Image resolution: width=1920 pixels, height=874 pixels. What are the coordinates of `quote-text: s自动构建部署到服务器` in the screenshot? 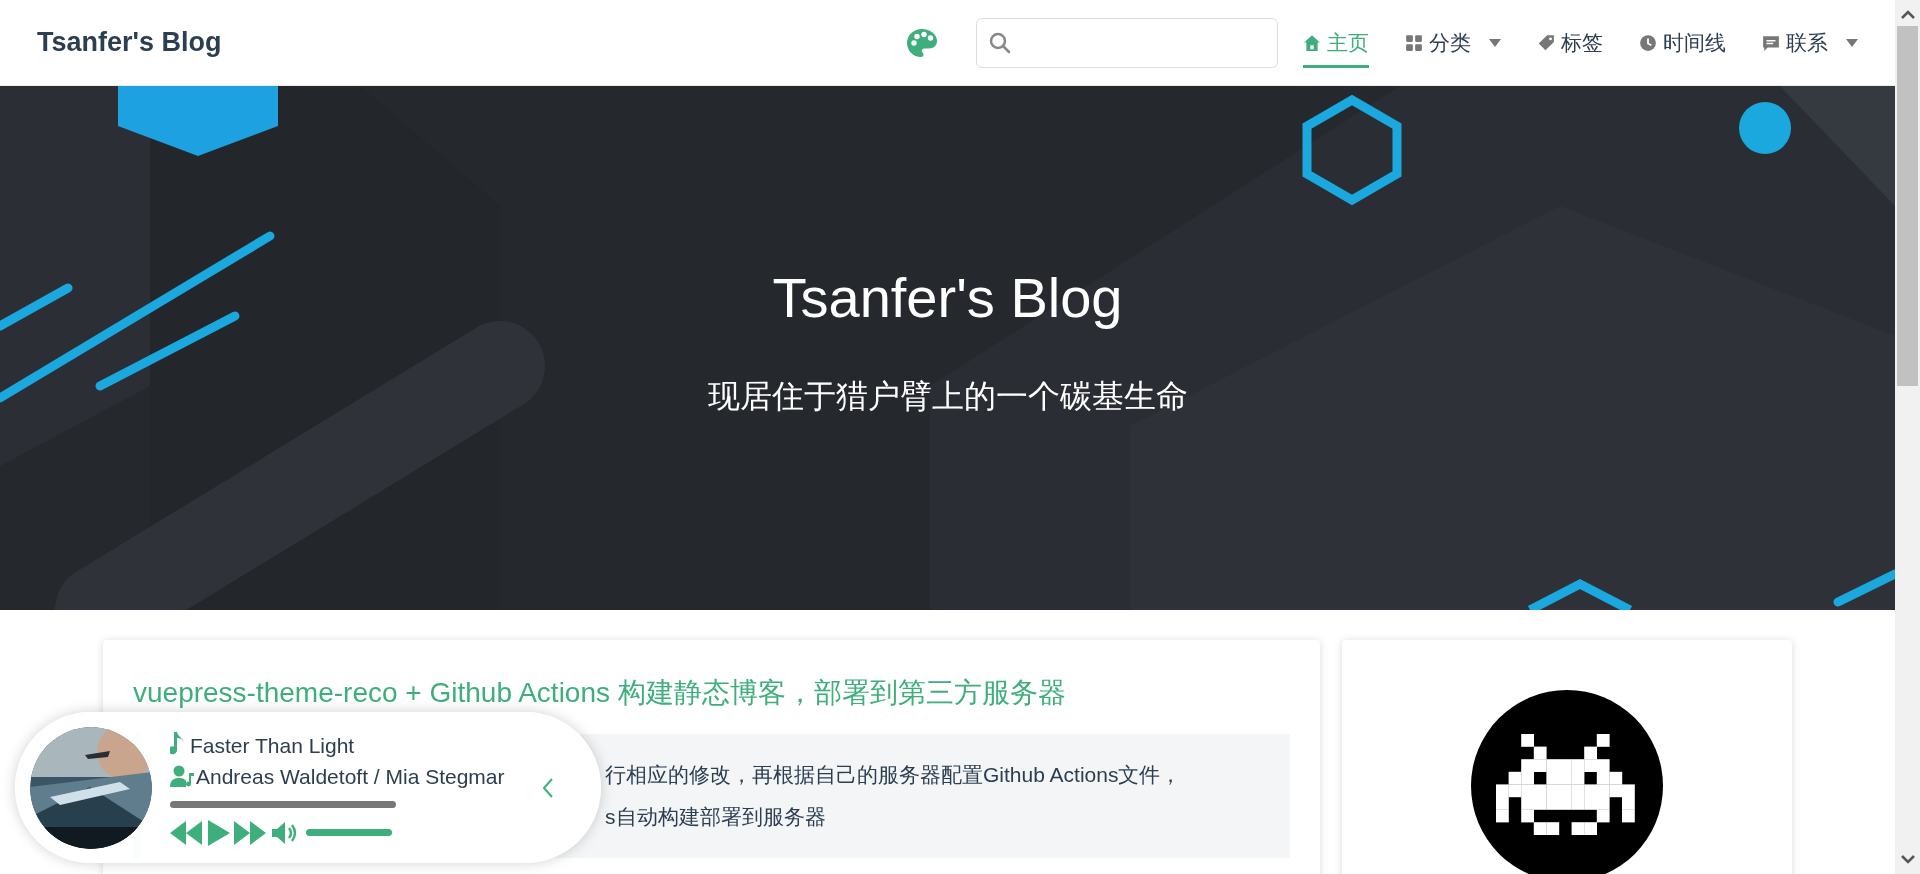 It's located at (715, 817).